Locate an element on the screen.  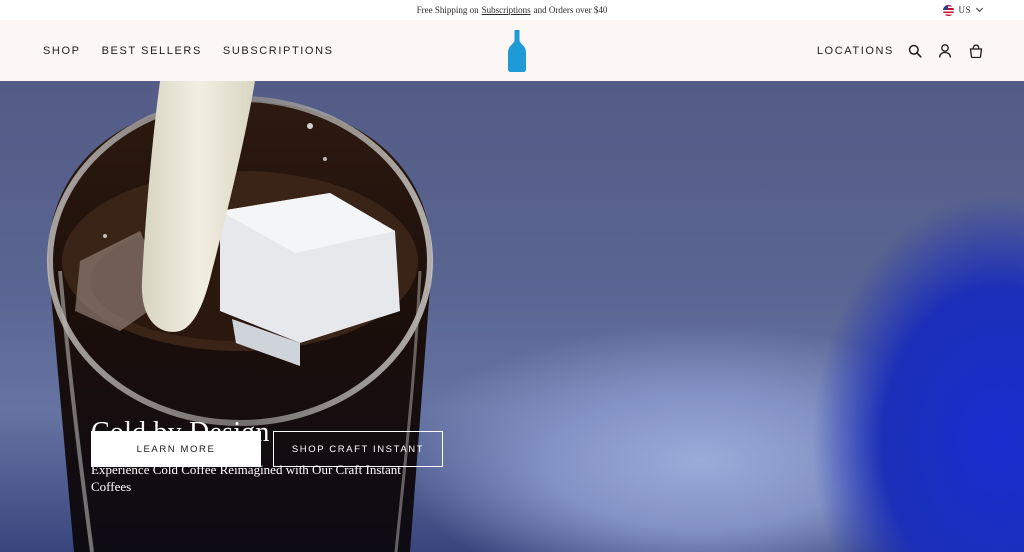
locale-selector: US is located at coordinates (963, 10).